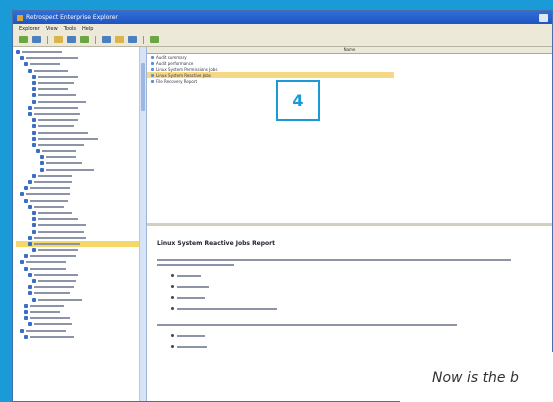 The width and height of the screenshot is (553, 402). I want to click on properties-icon, so click(106, 39).